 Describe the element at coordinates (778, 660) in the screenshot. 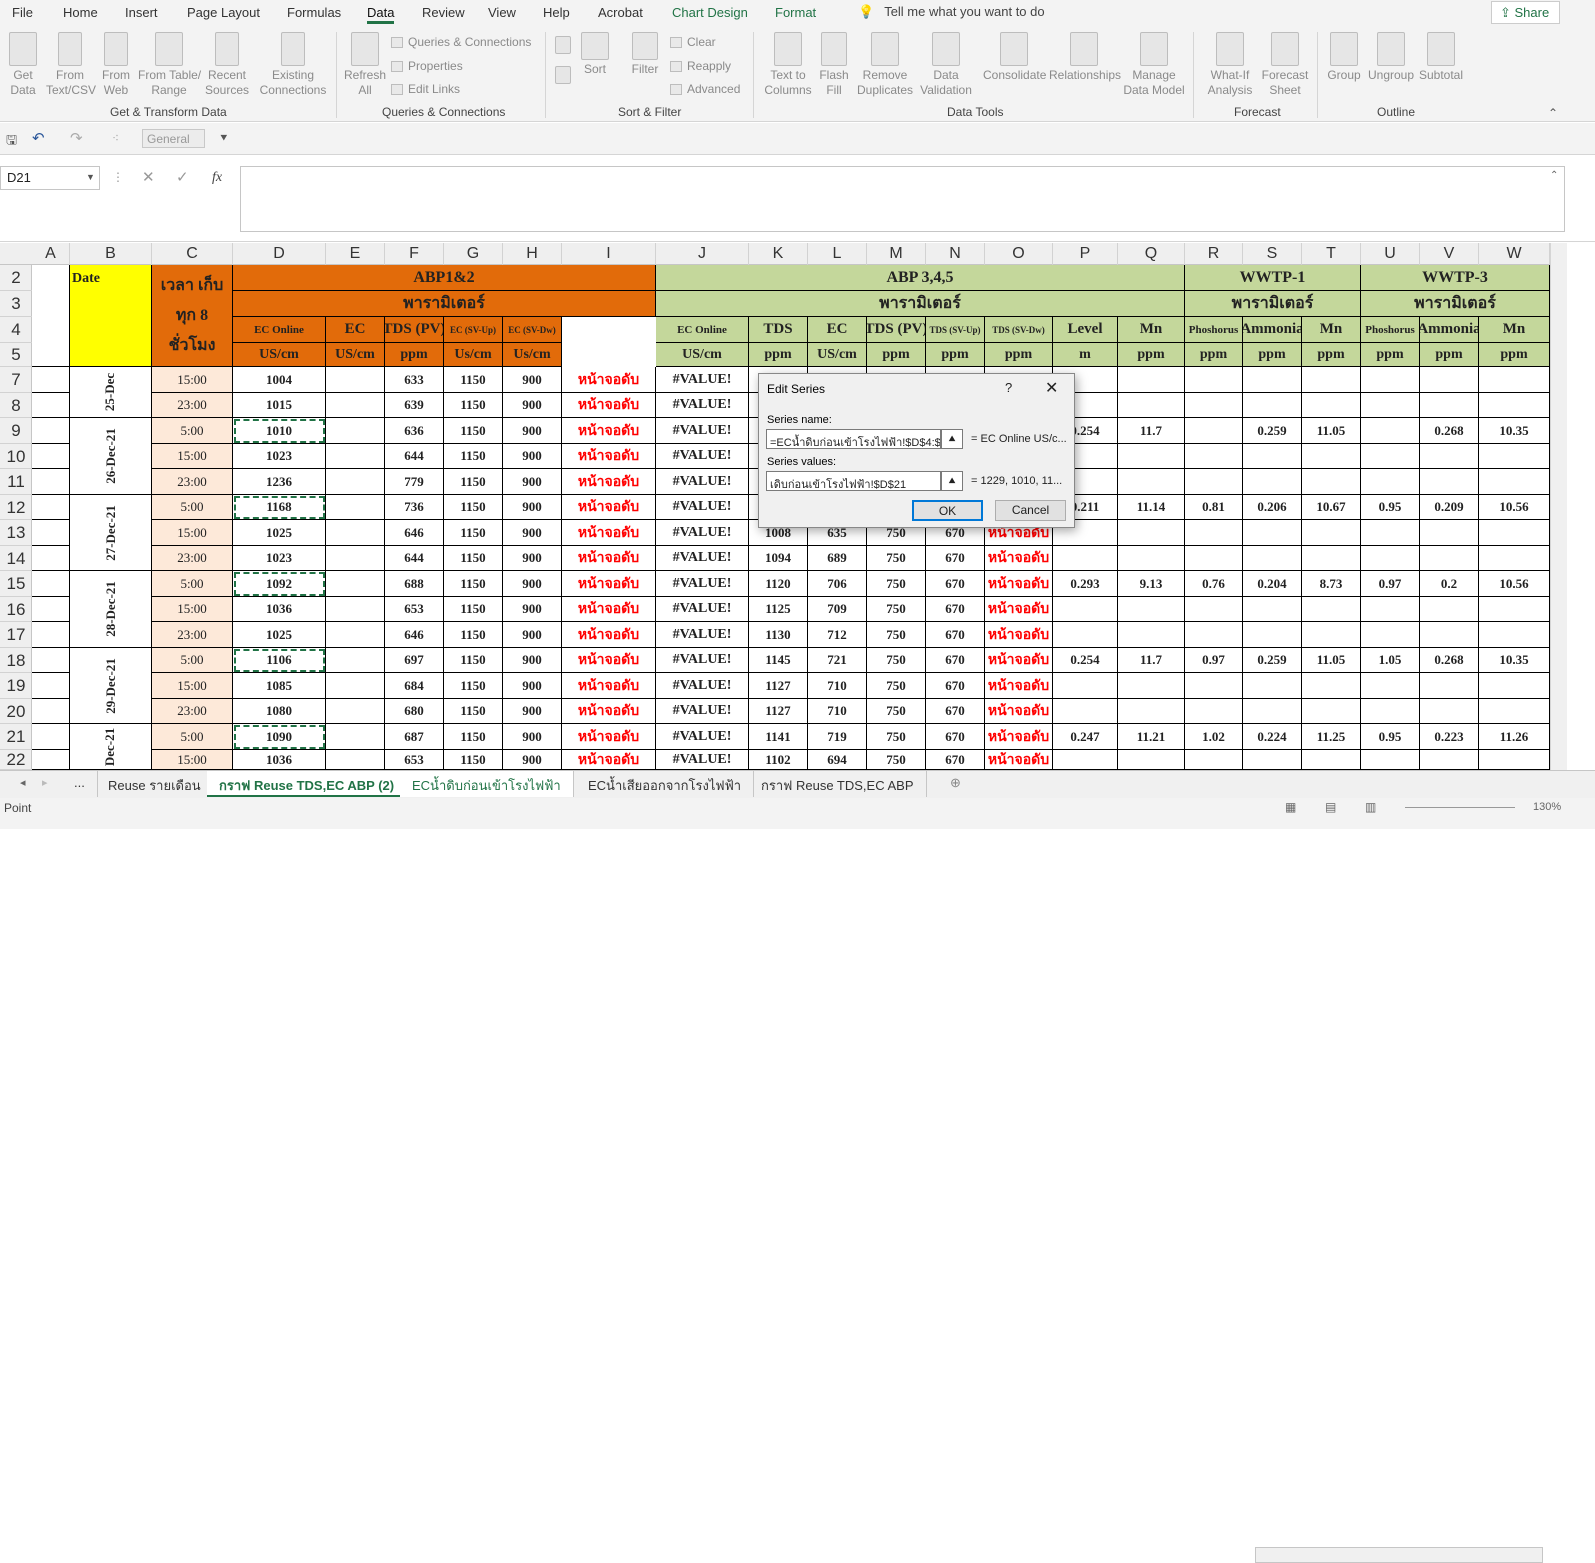

I see `ec-abp345-cell: 1145` at that location.